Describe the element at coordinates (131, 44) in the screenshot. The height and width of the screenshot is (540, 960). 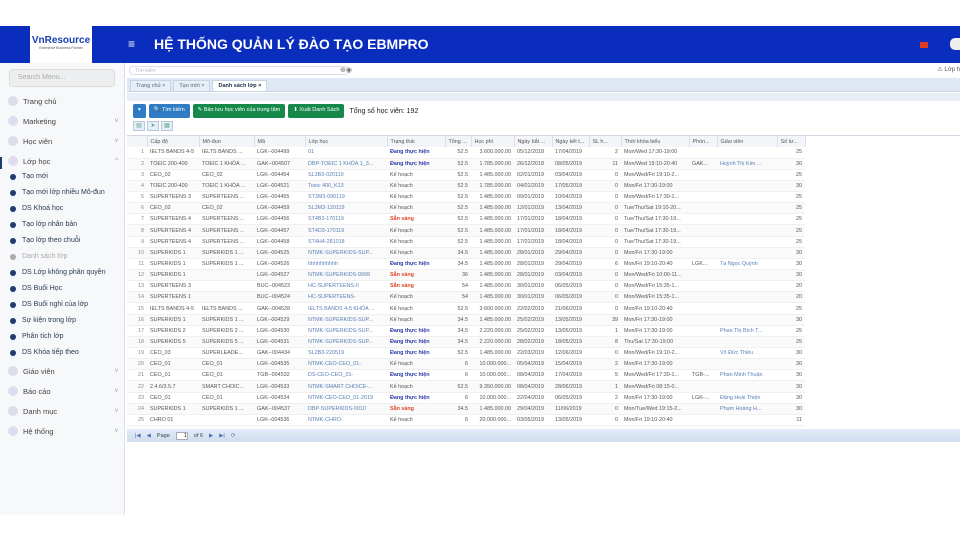
I see `menu-toggle-icon: ≡` at that location.